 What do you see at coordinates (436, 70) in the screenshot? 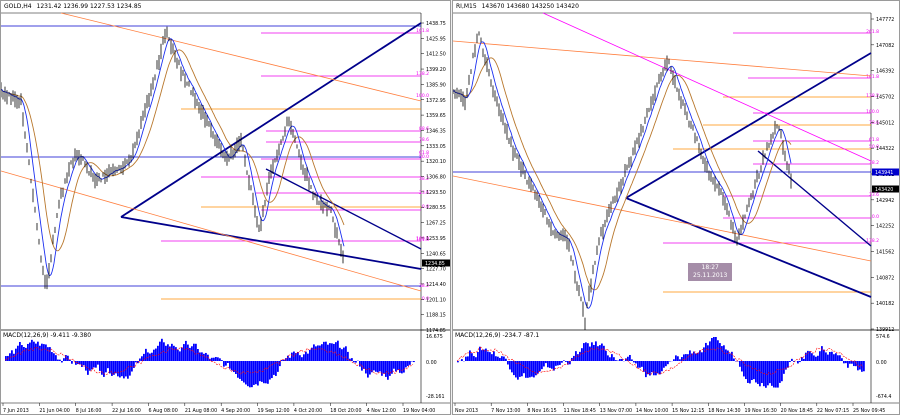
I see `price-axis-label: 1399.20` at bounding box center [436, 70].